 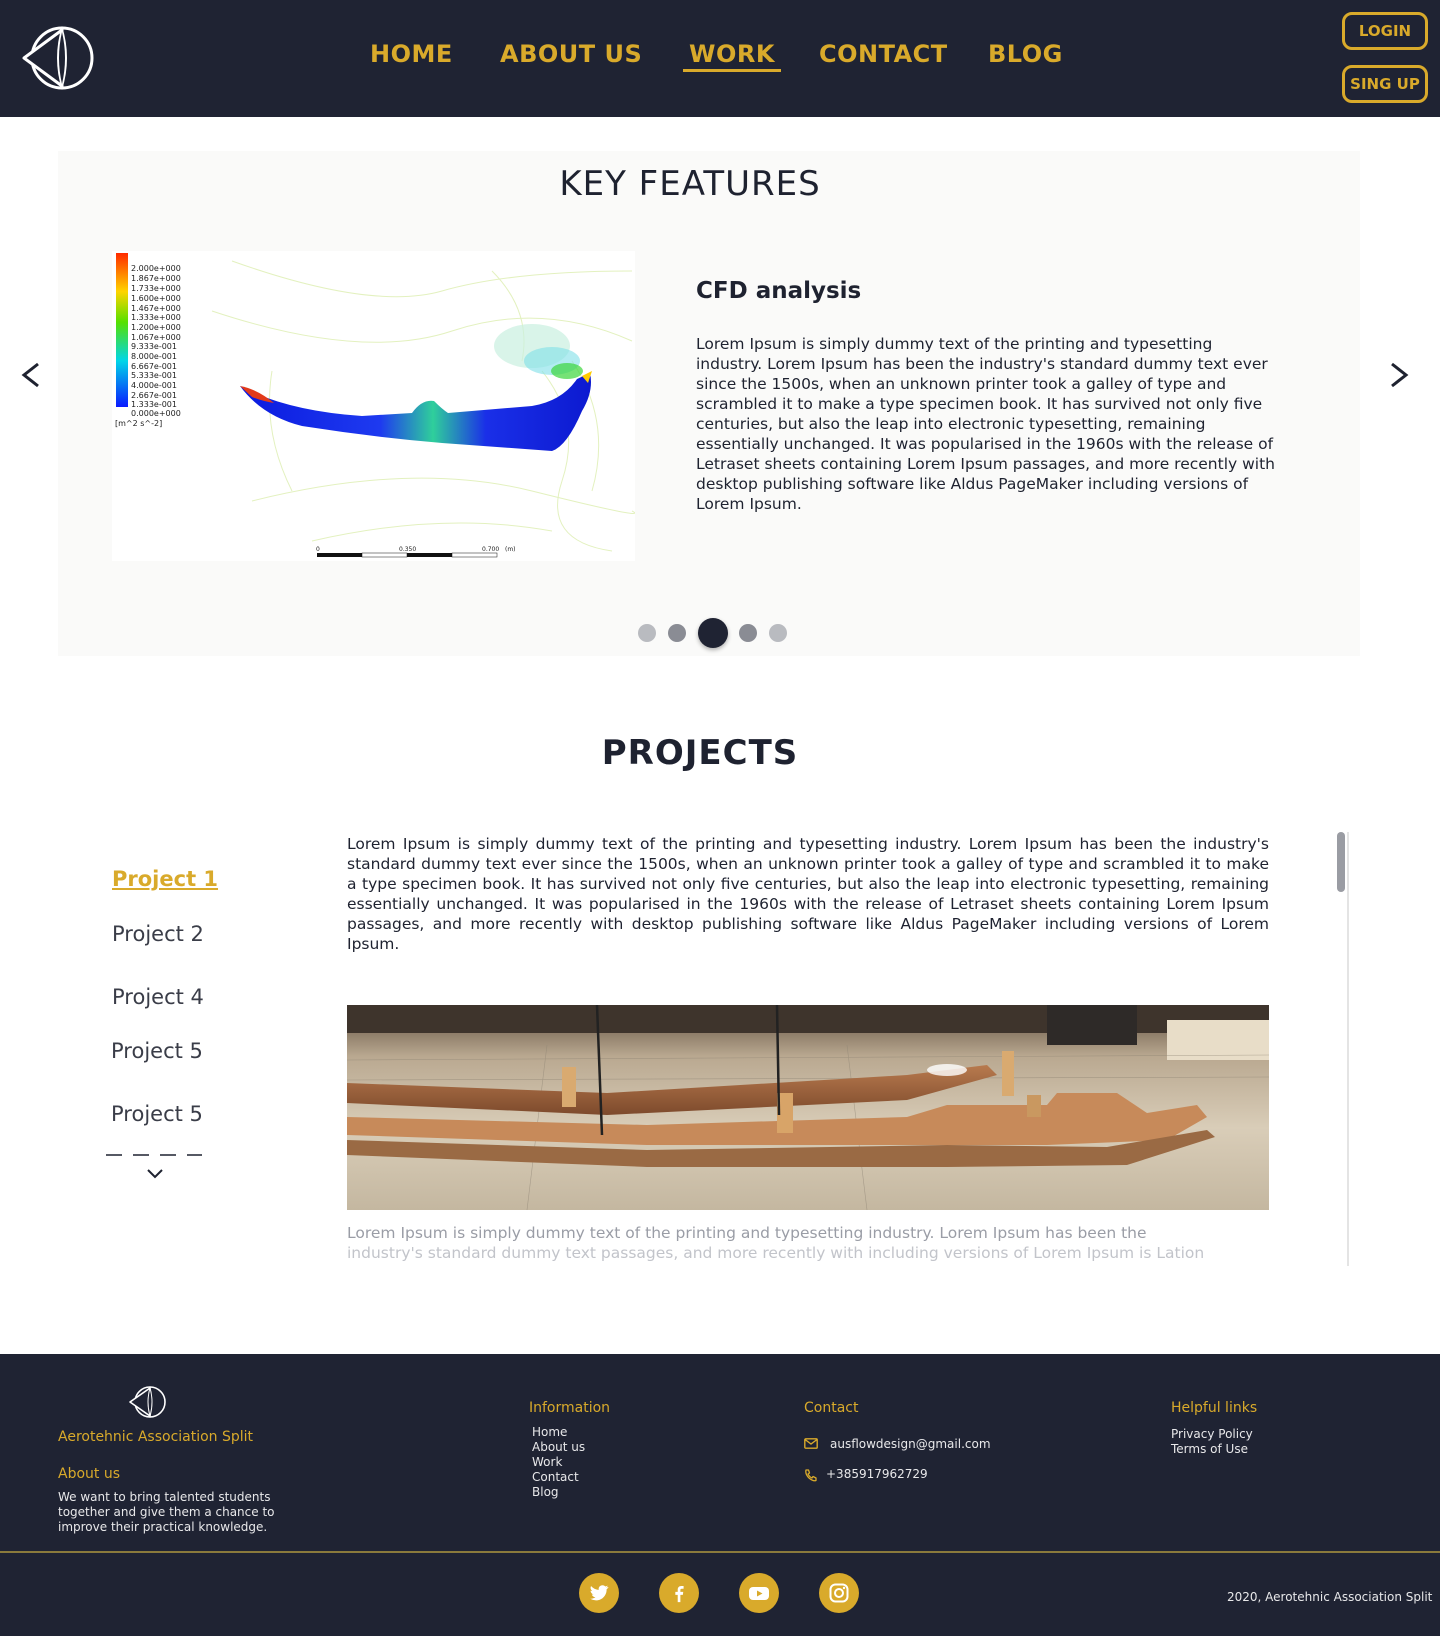 I want to click on footer-information-links: Home About us Work Contact Blog, so click(x=558, y=1462).